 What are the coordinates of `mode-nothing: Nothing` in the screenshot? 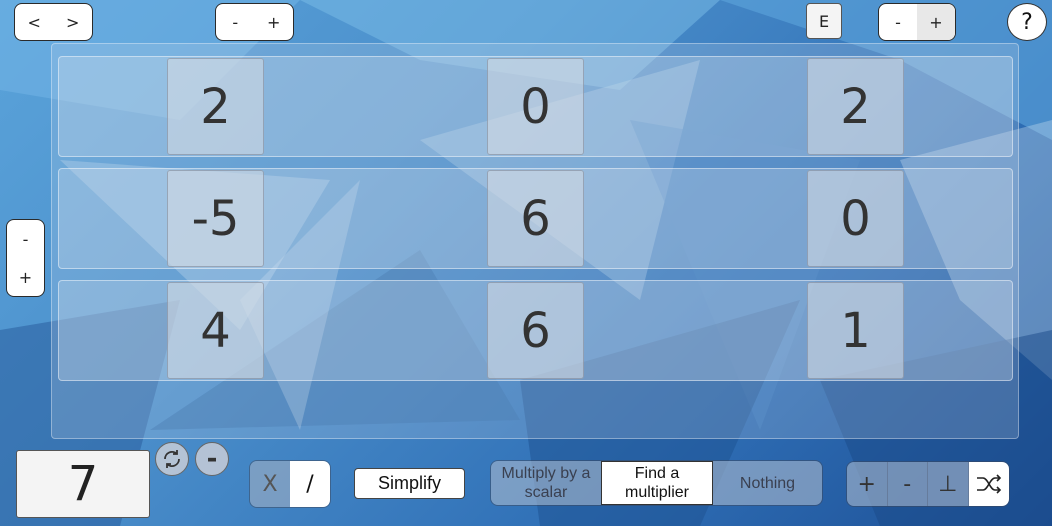 It's located at (767, 483).